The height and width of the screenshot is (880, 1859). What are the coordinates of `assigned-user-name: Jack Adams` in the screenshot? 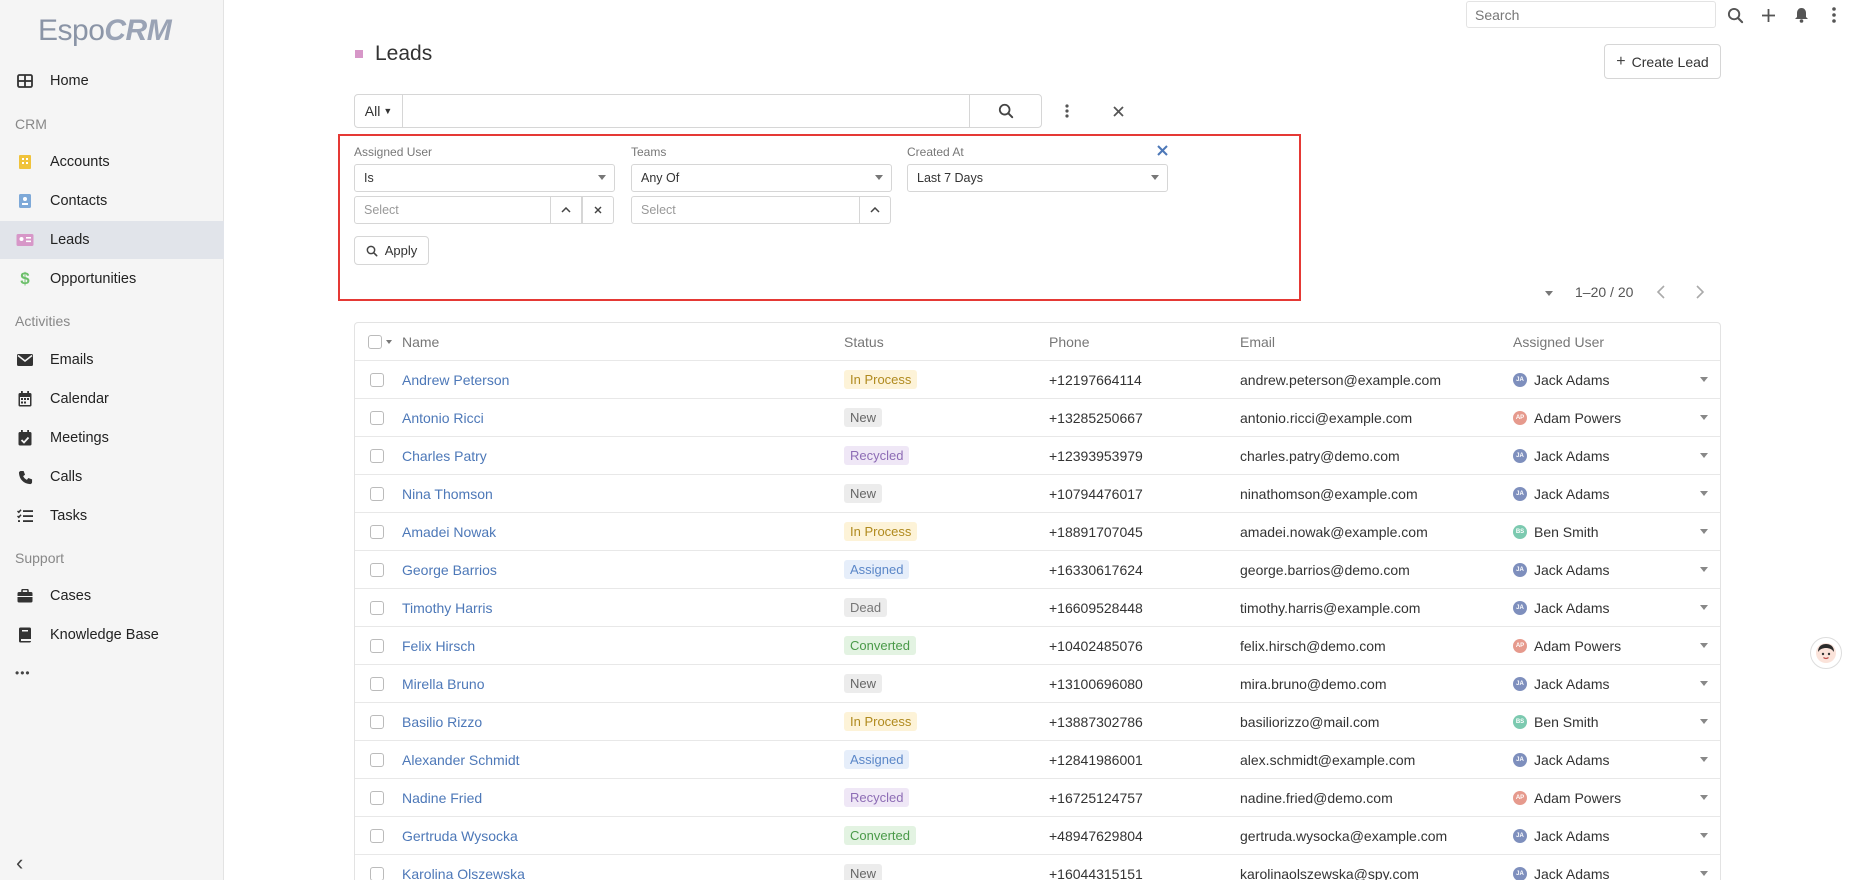 It's located at (1572, 455).